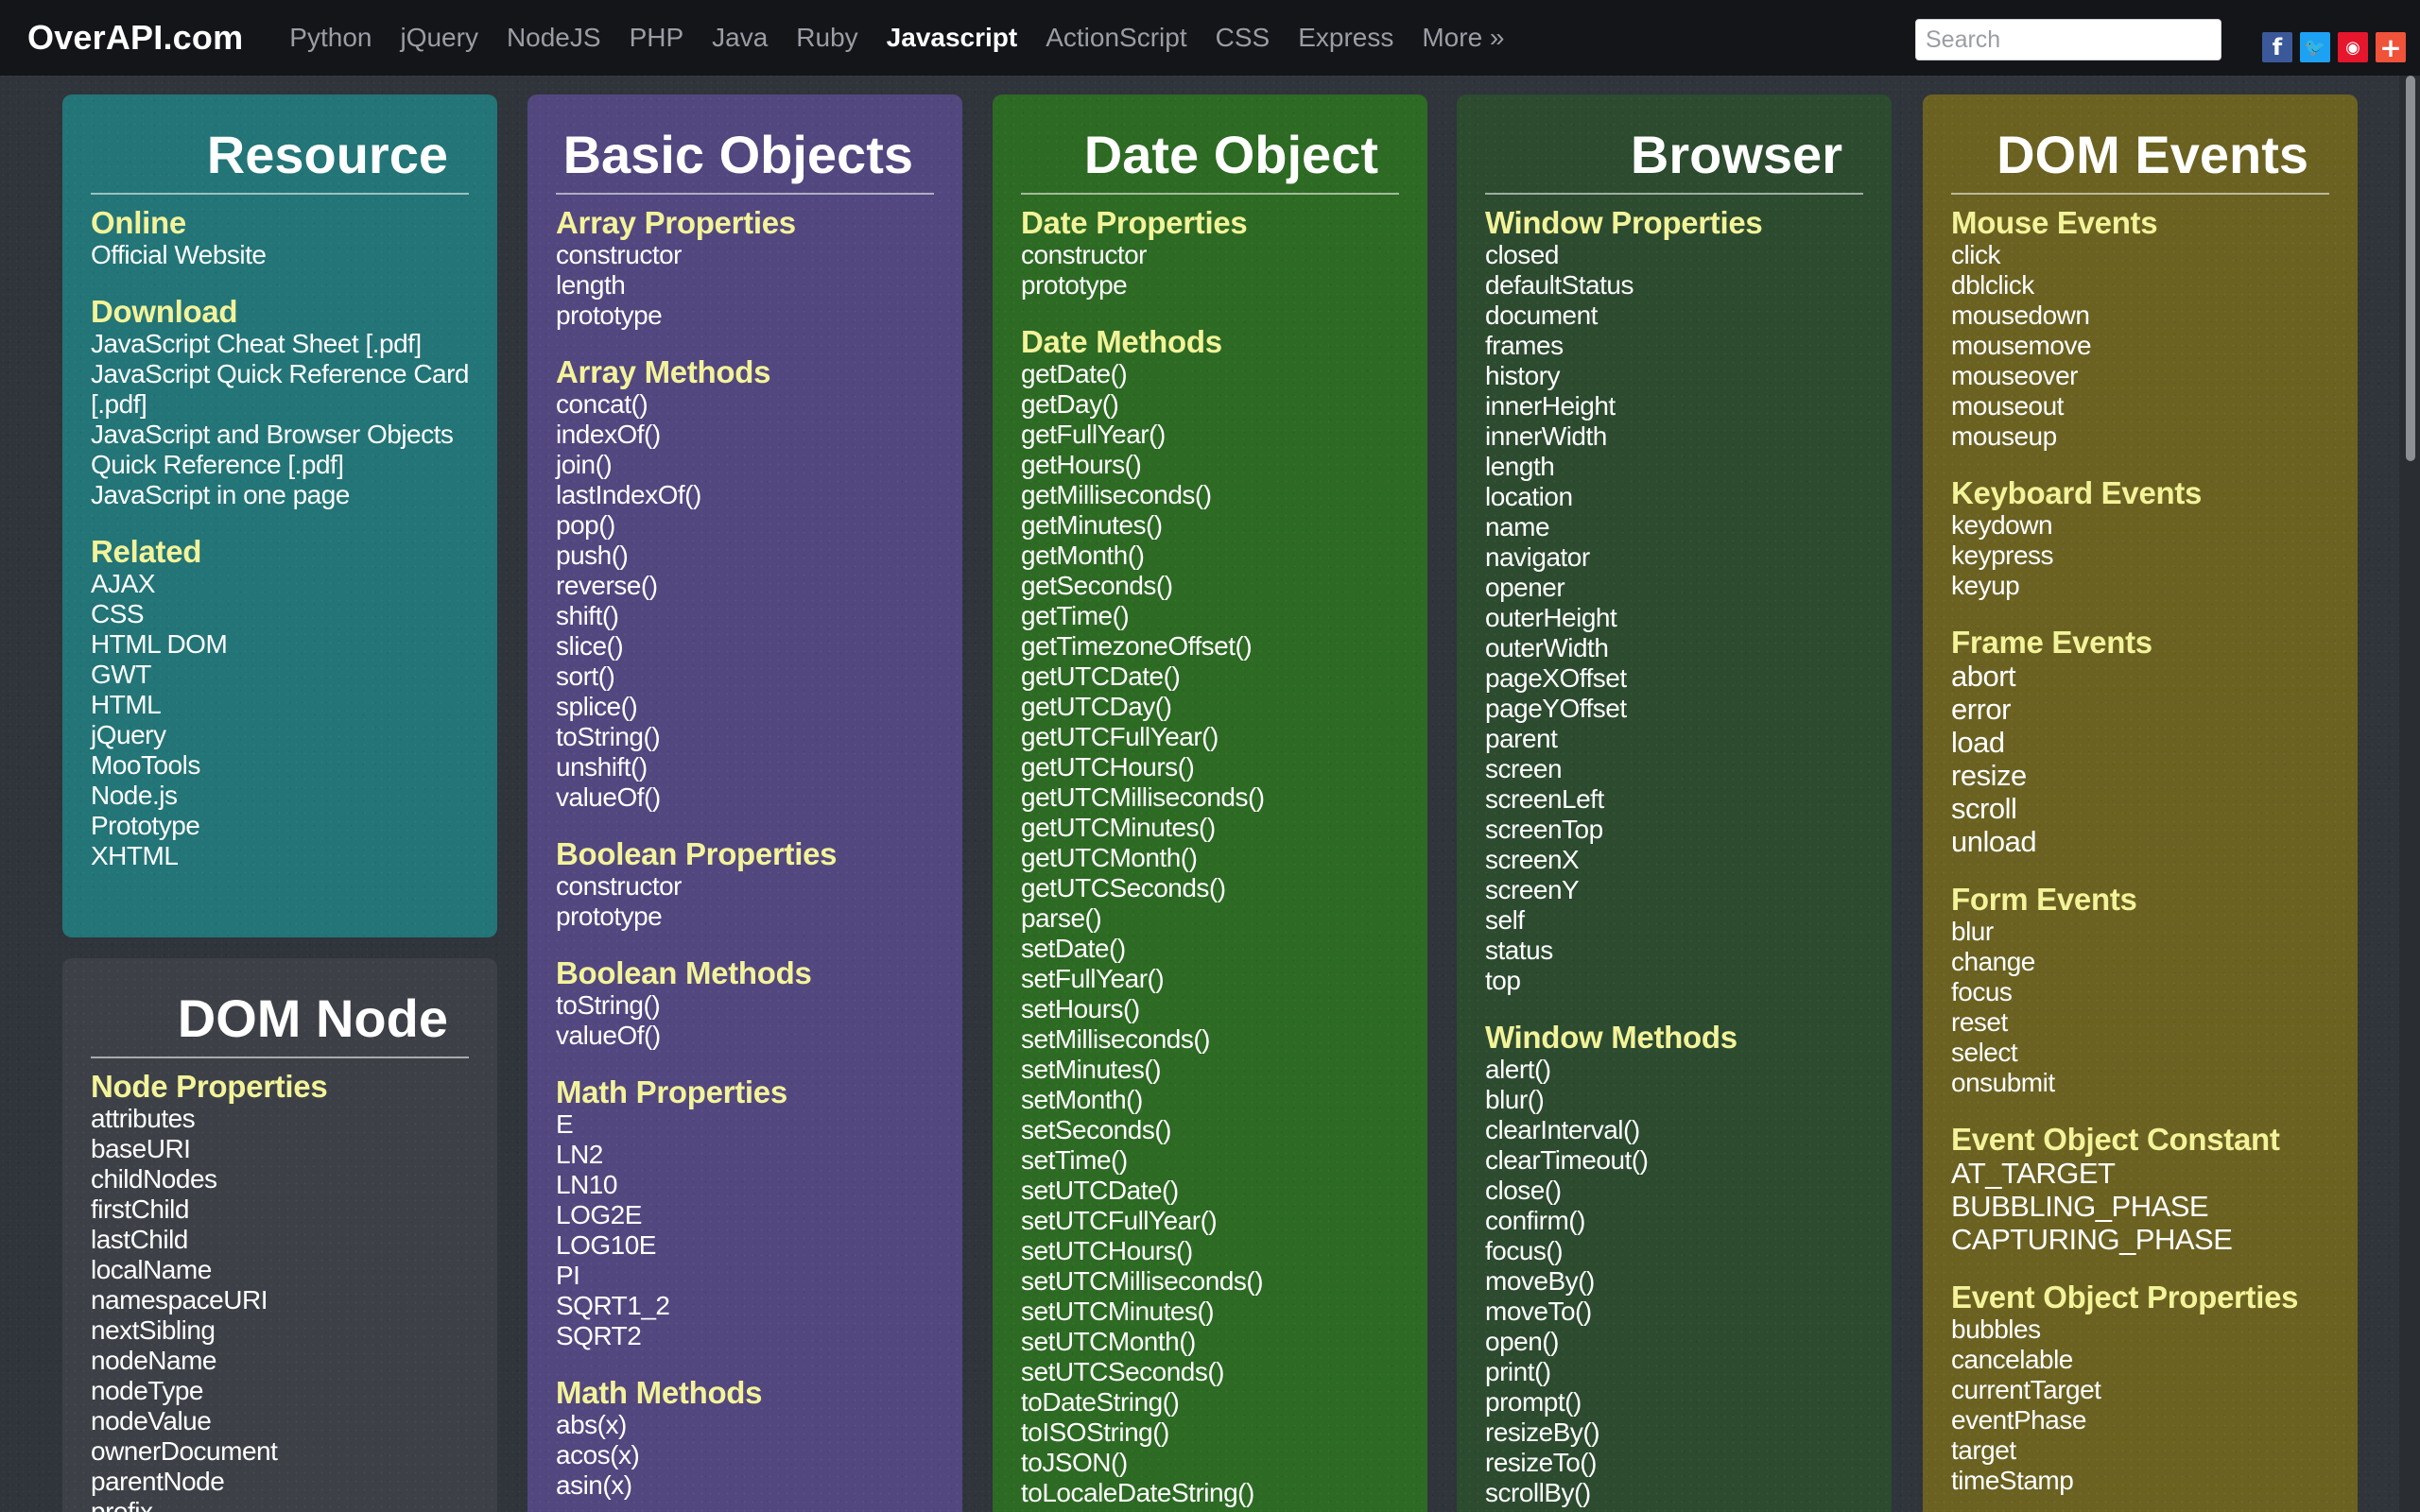 This screenshot has height=1512, width=2420. I want to click on api-link: pop(), so click(745, 525).